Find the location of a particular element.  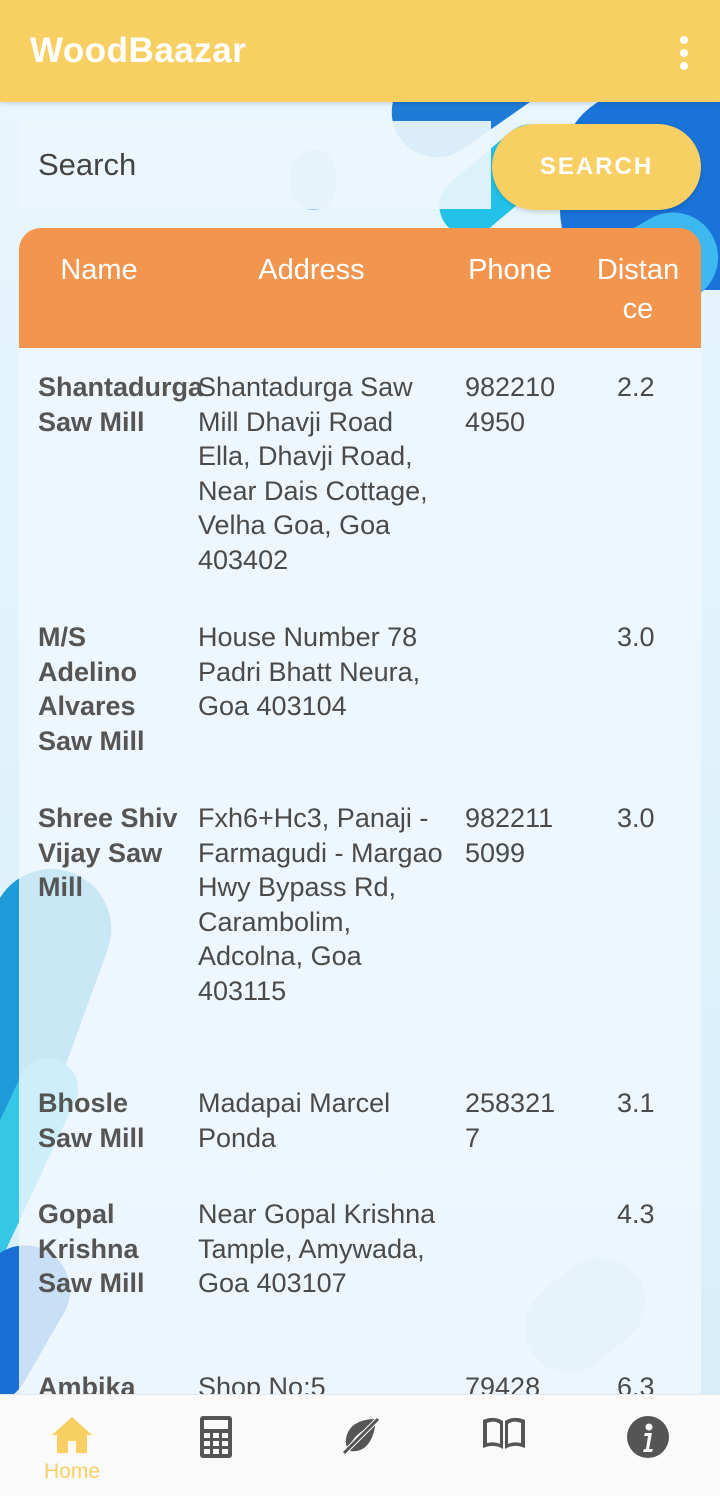

mill-name: Bhosle Saw Mill is located at coordinates (91, 1120).